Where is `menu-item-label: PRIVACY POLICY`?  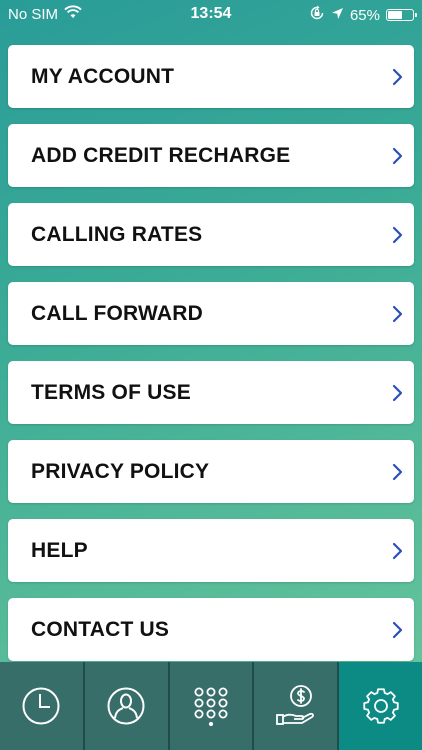
menu-item-label: PRIVACY POLICY is located at coordinates (120, 471).